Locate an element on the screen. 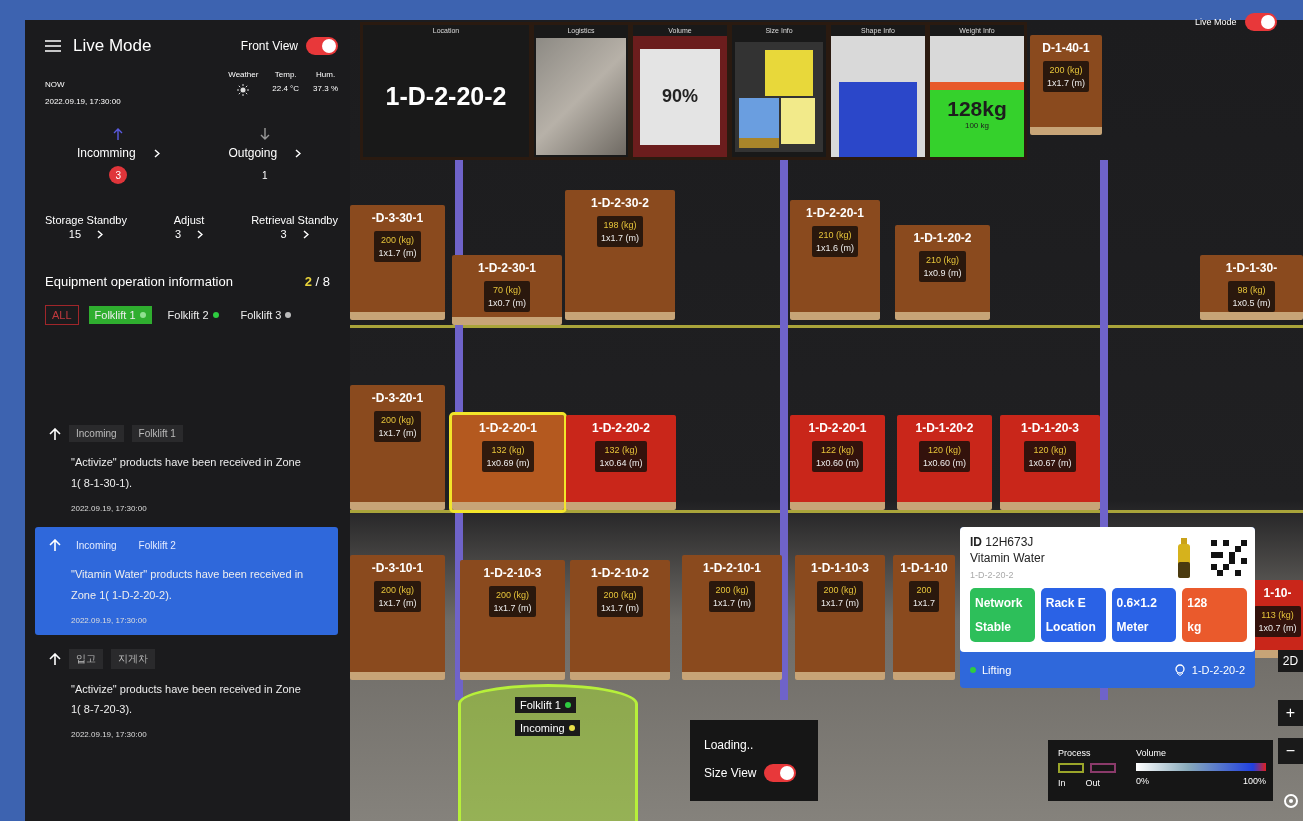  box-weight: 98 (kg) is located at coordinates (1251, 290).